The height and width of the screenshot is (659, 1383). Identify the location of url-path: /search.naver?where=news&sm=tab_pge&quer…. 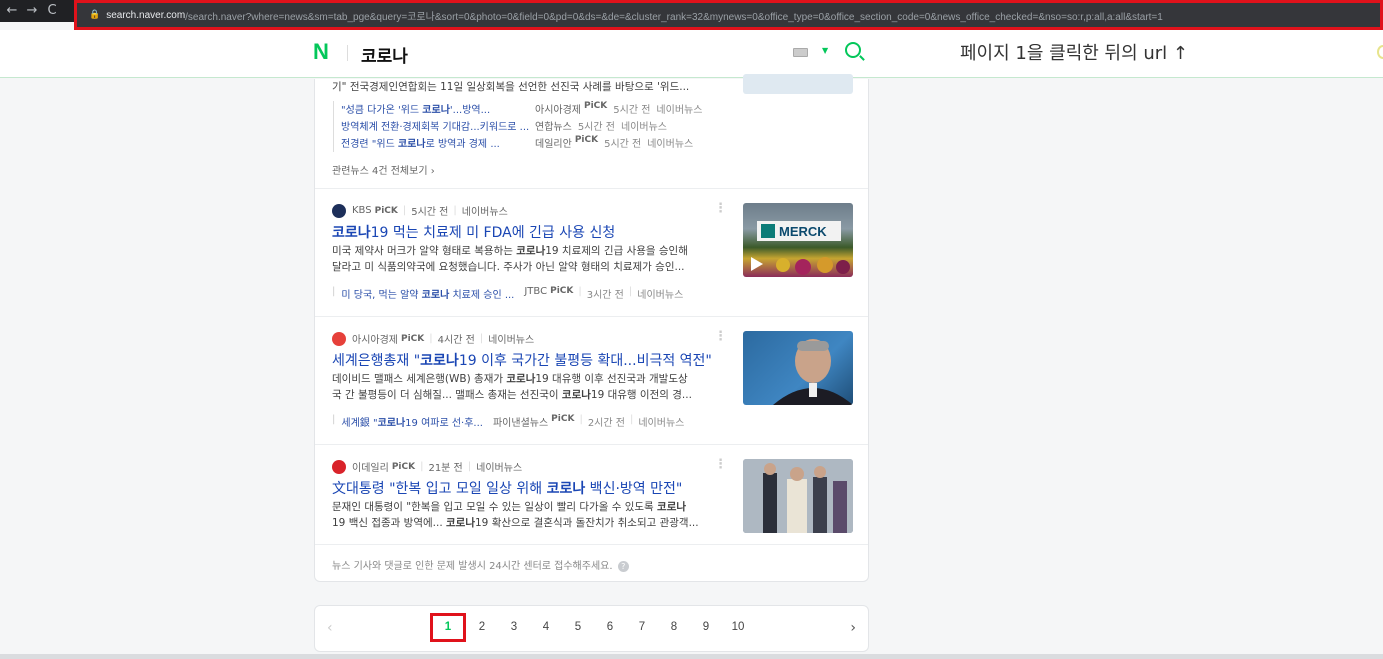
(674, 17).